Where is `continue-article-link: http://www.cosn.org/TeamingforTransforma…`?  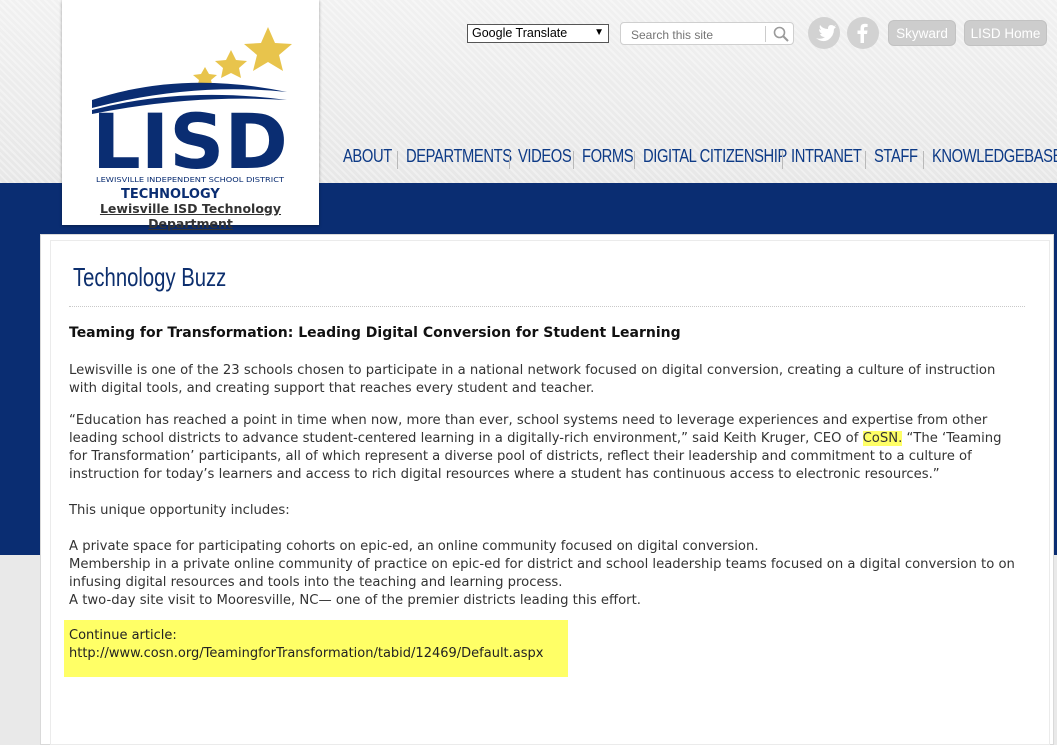 continue-article-link: http://www.cosn.org/TeamingforTransforma… is located at coordinates (306, 653).